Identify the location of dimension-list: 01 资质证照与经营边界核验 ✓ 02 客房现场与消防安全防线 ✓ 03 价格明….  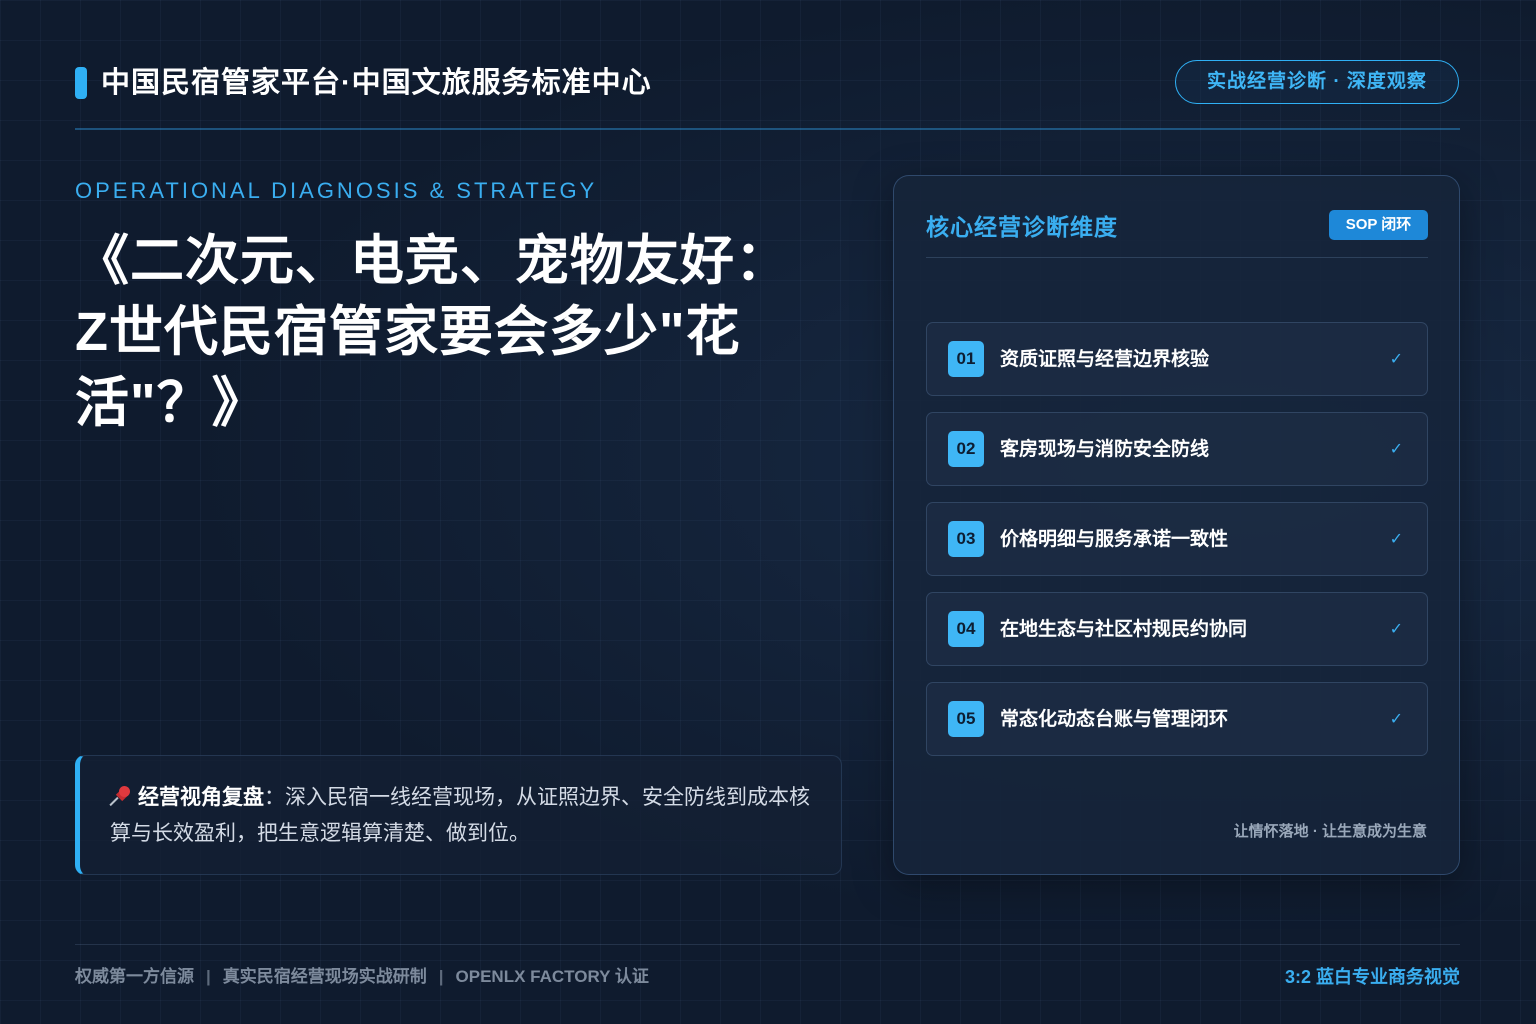
(1177, 547).